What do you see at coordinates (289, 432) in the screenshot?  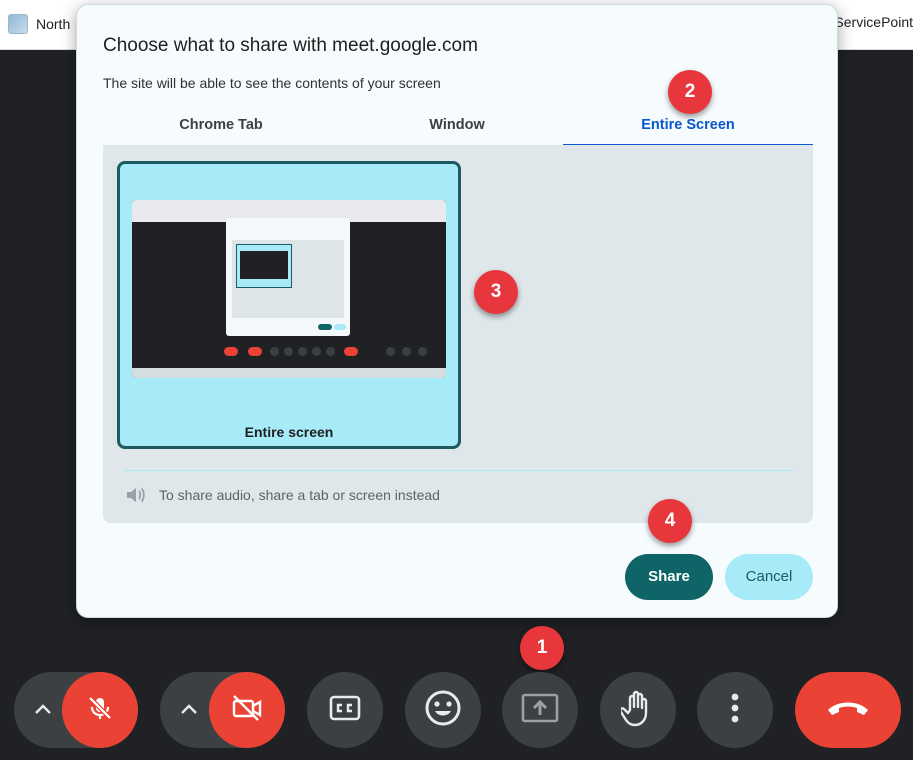 I see `entire-screen-label: Entire screen` at bounding box center [289, 432].